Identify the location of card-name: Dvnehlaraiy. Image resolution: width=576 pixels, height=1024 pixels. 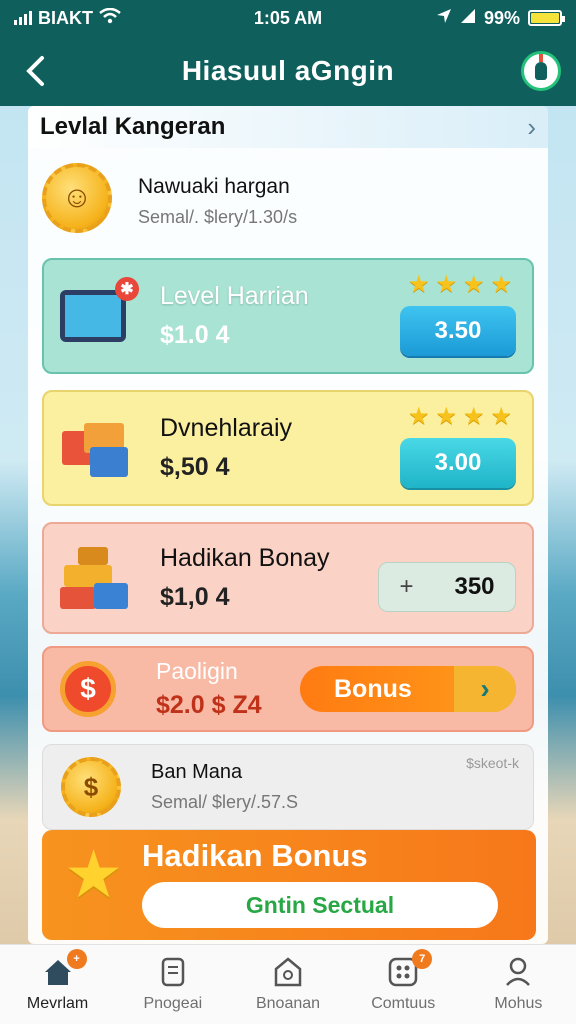
(226, 428).